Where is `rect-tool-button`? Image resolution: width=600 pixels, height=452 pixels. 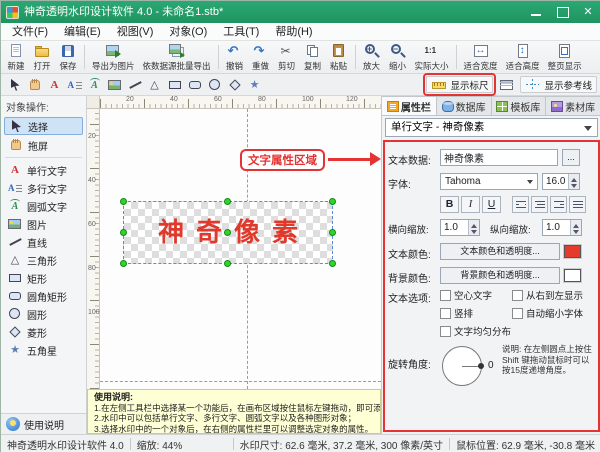
rect-tool-button is located at coordinates (174, 85).